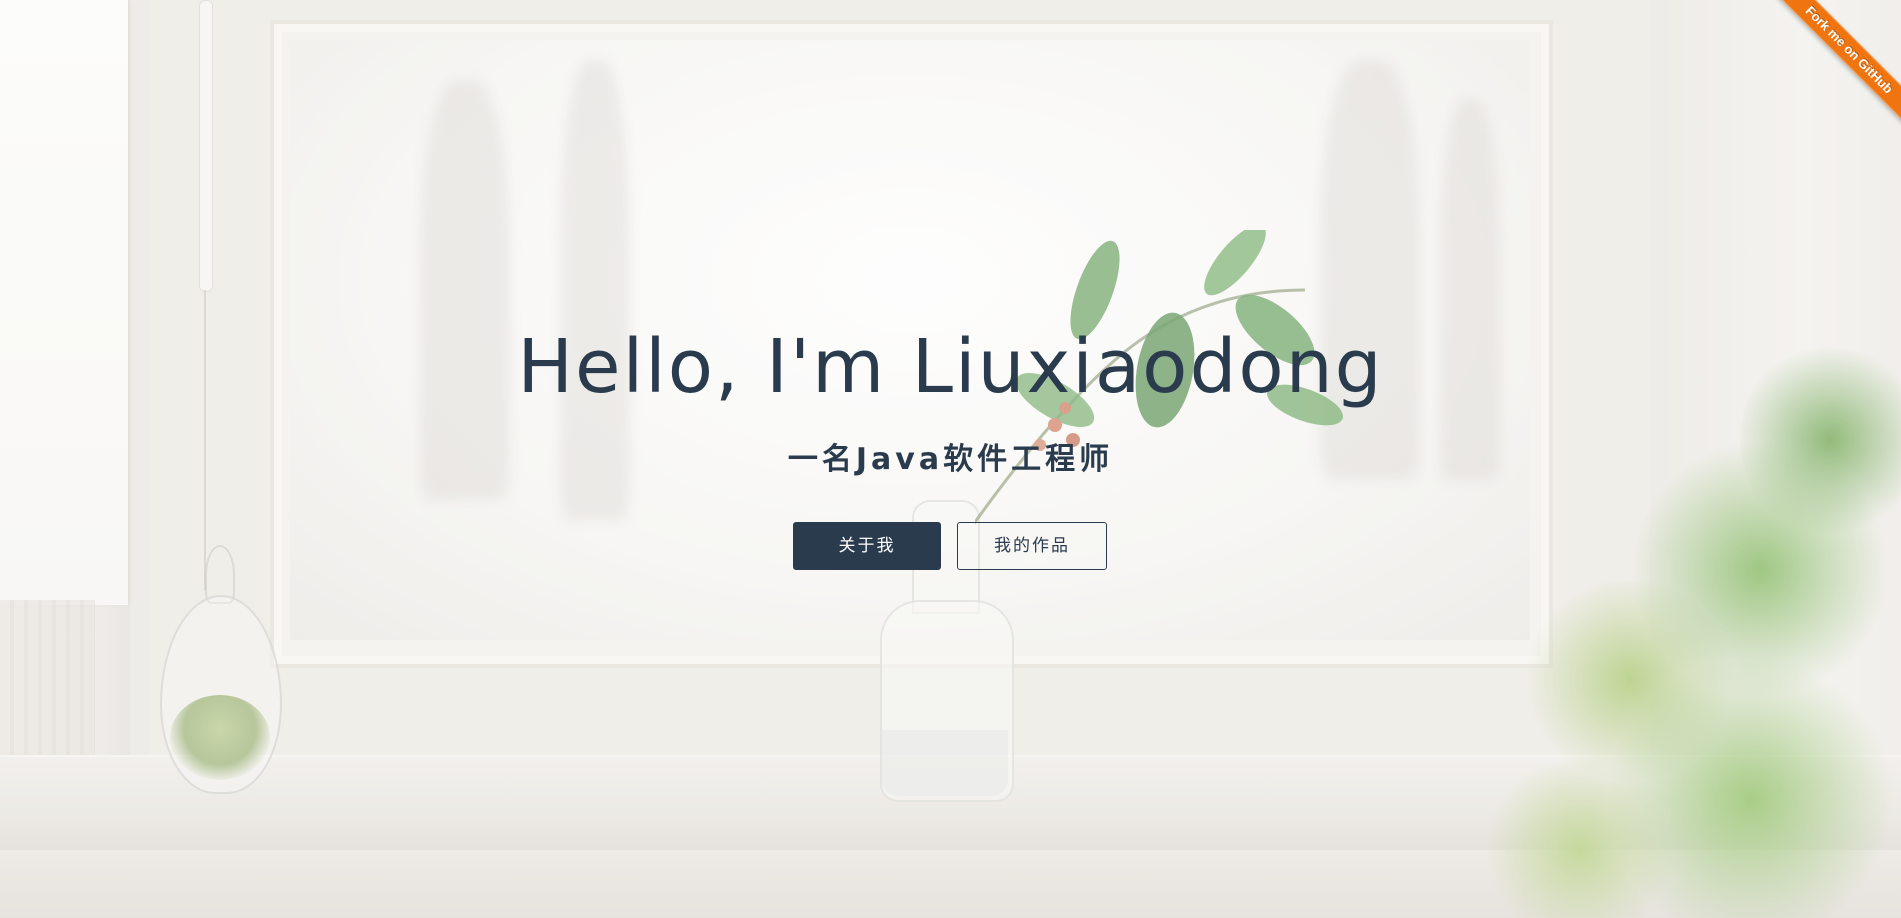 The image size is (1901, 918). I want to click on about-me-button: 关于我, so click(867, 546).